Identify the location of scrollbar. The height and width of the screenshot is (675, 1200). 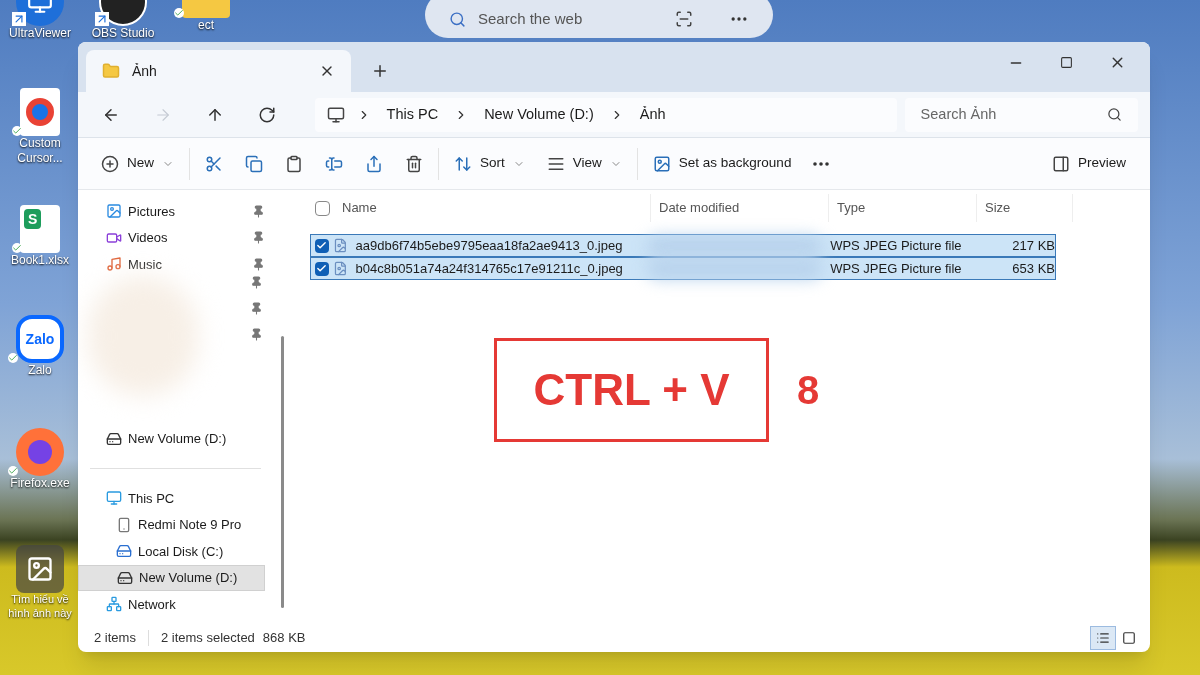
(282, 472).